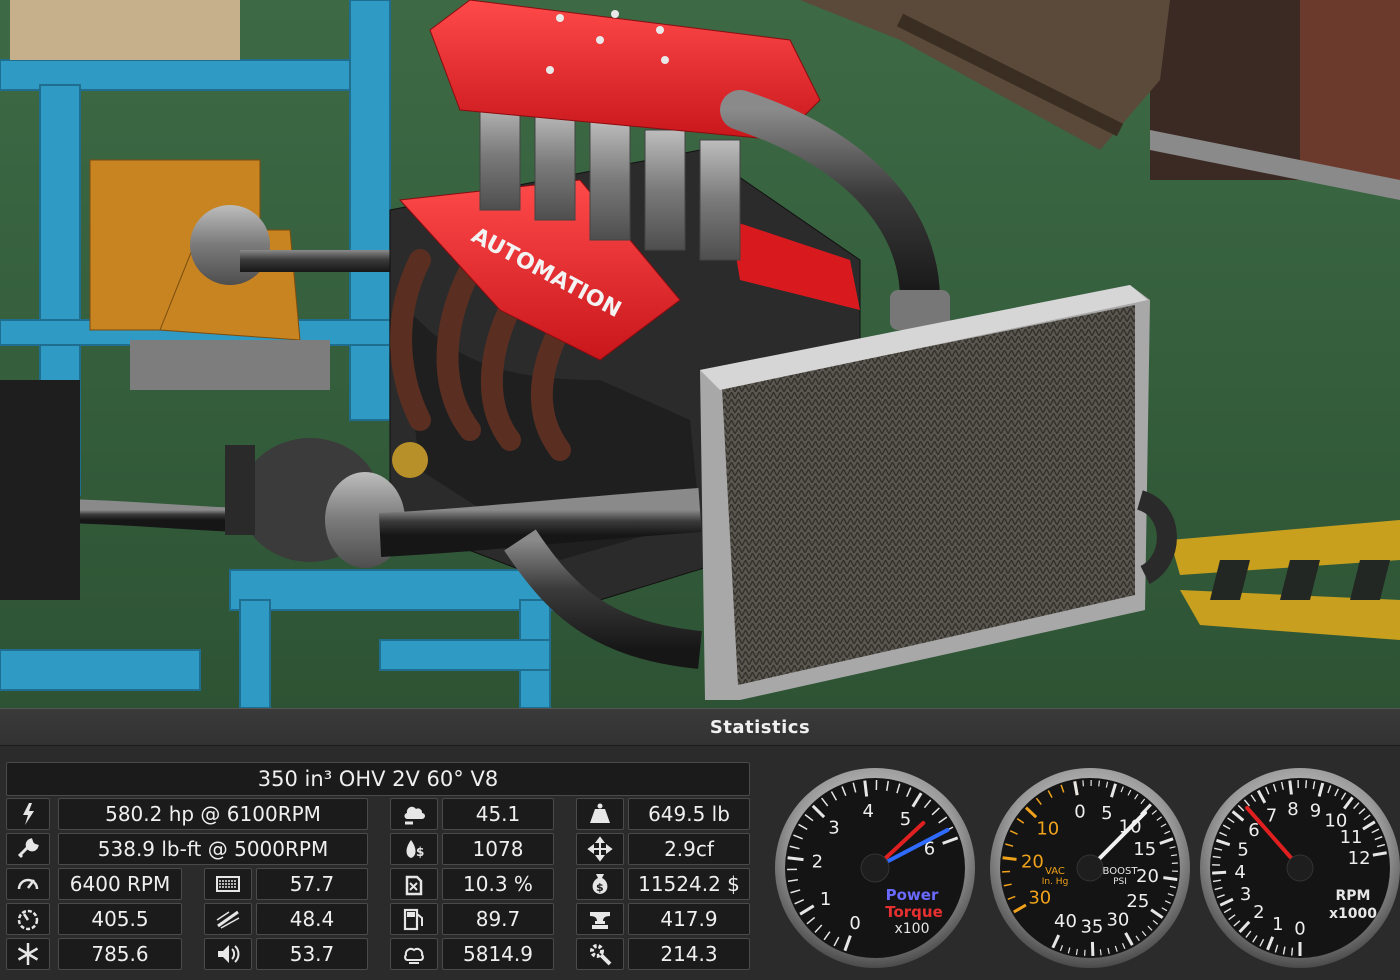 The height and width of the screenshot is (980, 1400). I want to click on rpm-tick-label: 0, so click(1299, 928).